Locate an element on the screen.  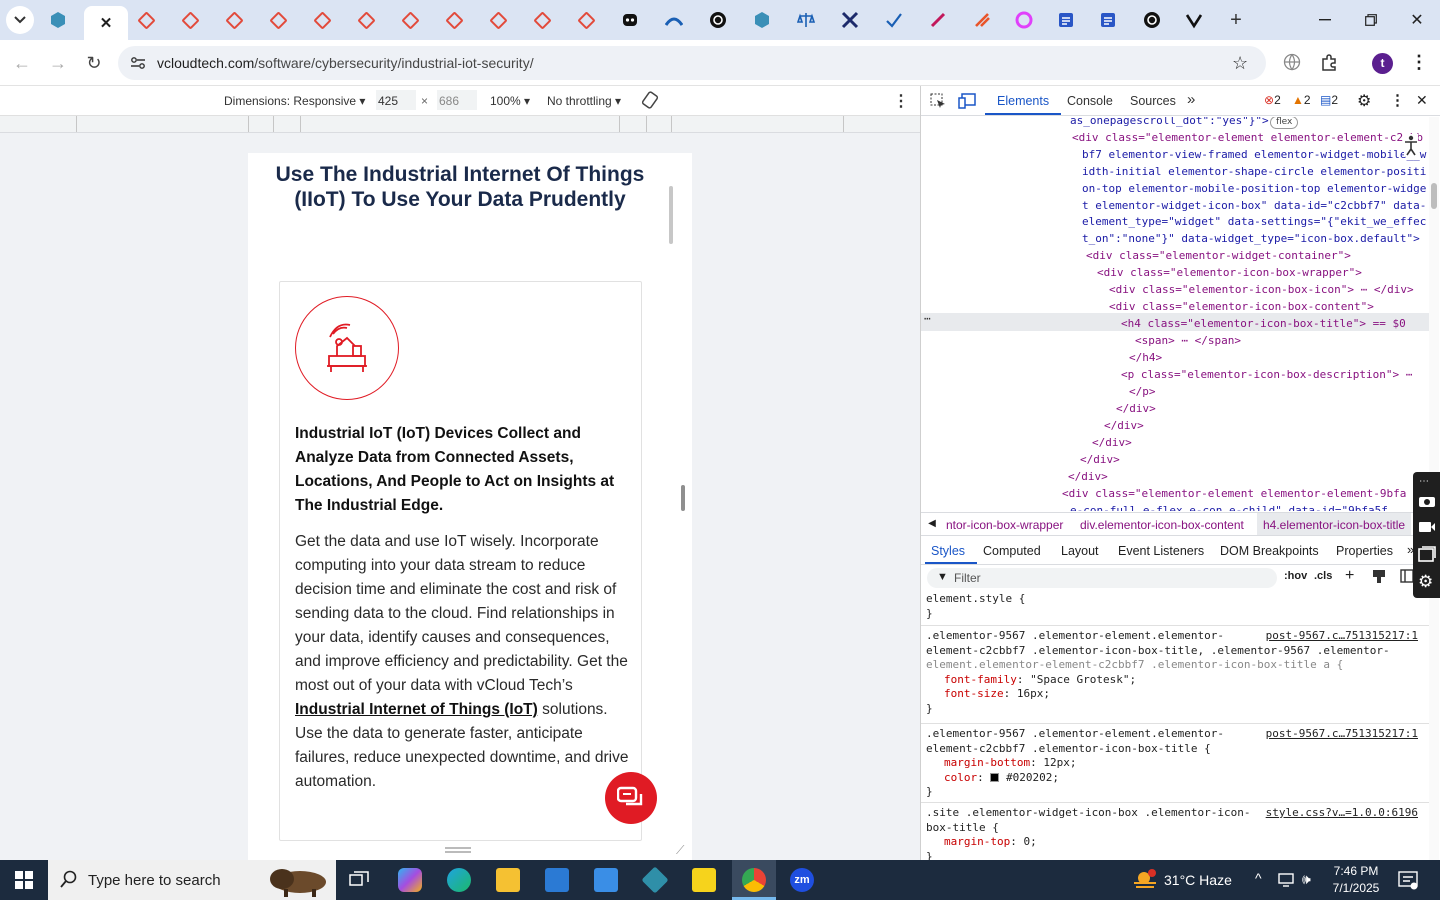
bookmark-star-icon: ☆ is located at coordinates (1240, 63).